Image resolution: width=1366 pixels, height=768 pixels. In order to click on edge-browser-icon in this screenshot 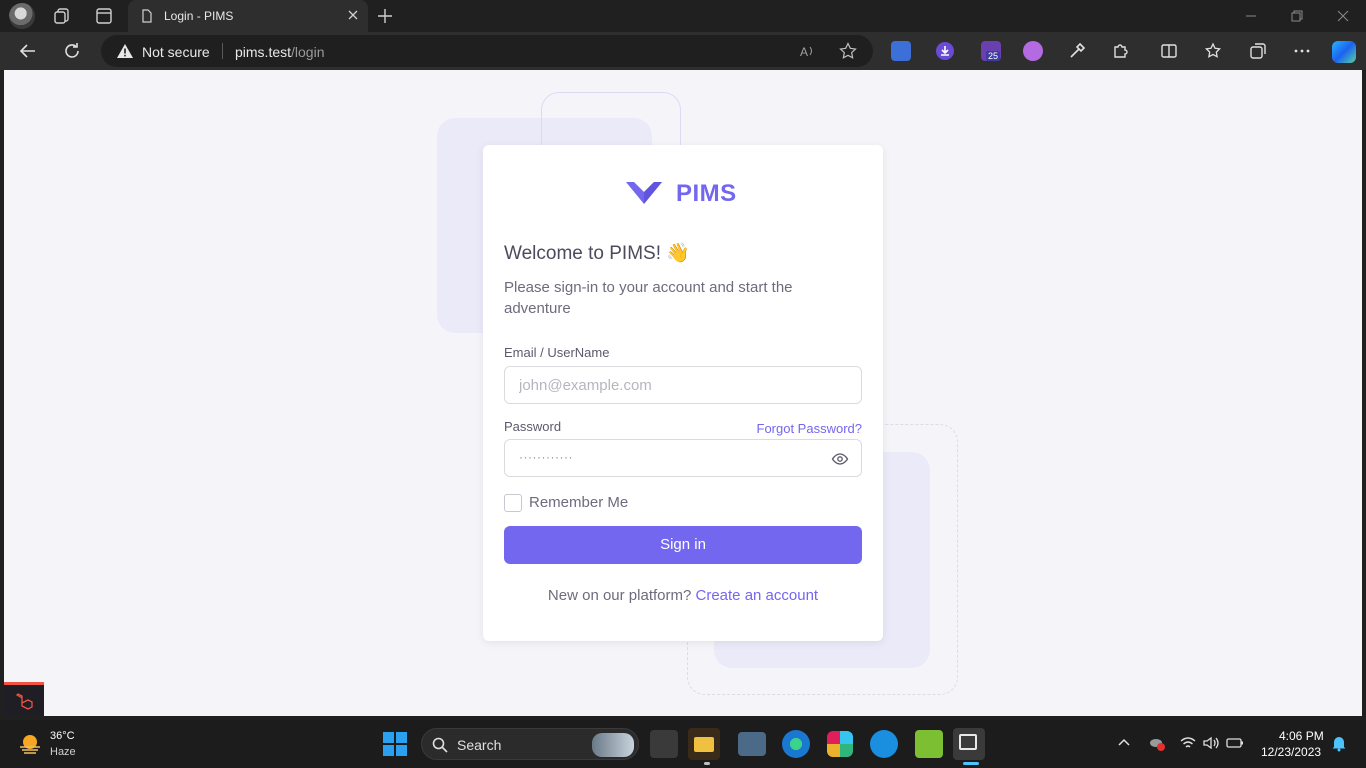, I will do `click(796, 744)`.